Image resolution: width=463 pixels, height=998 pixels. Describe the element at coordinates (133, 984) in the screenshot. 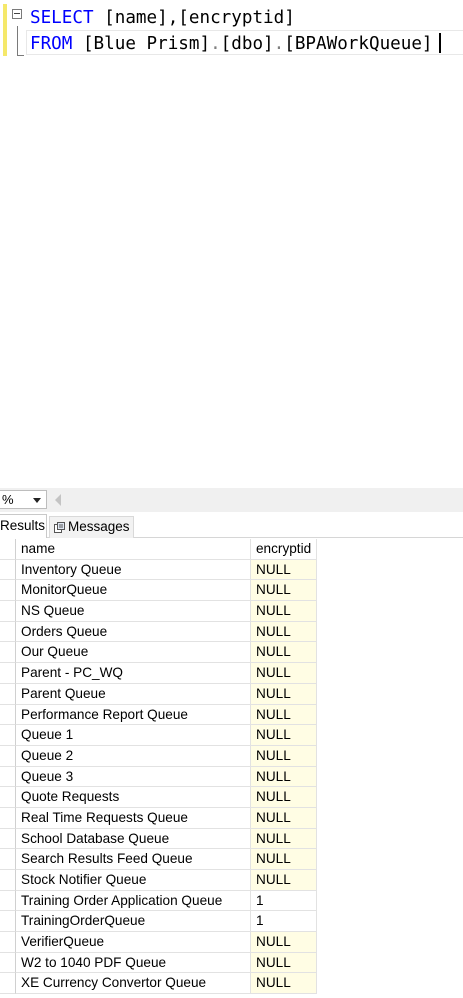

I see `cell-name: XE Currency Convertor Queue` at that location.